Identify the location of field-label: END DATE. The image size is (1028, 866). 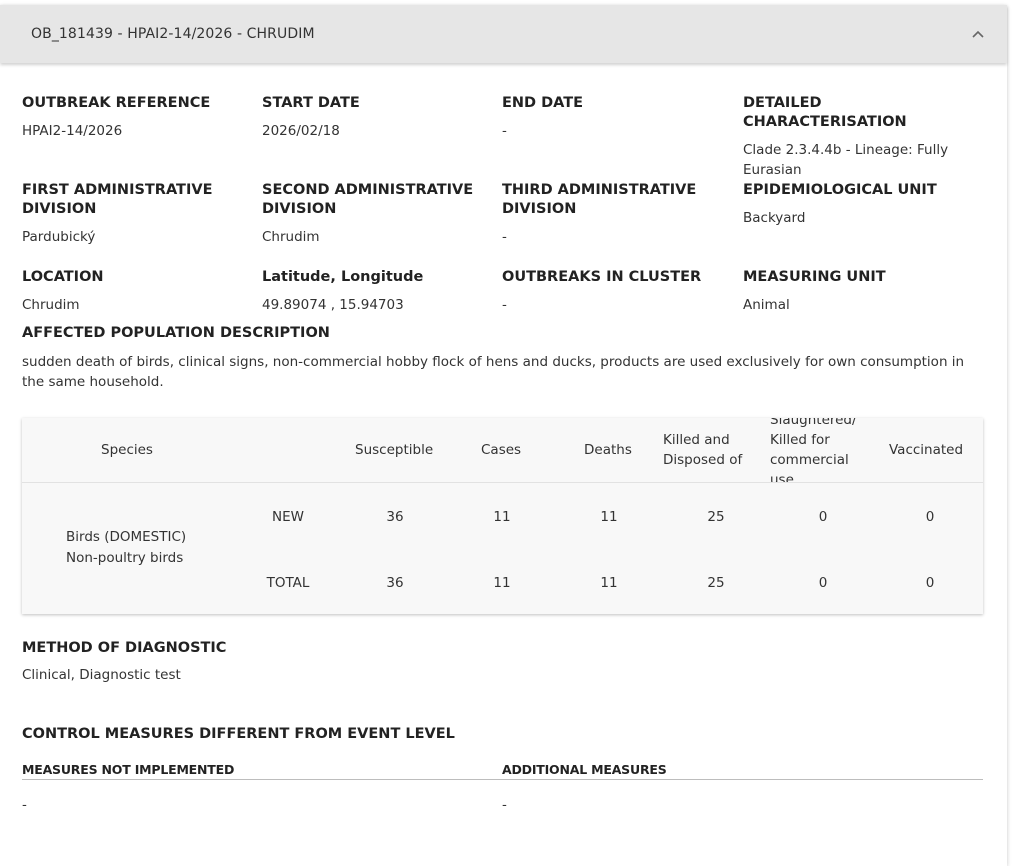
(543, 103).